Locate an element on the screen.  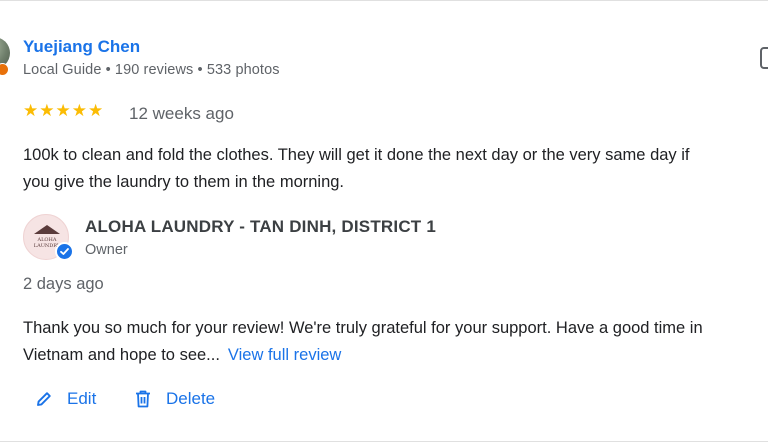
view-full-review-link: View full review is located at coordinates (284, 355).